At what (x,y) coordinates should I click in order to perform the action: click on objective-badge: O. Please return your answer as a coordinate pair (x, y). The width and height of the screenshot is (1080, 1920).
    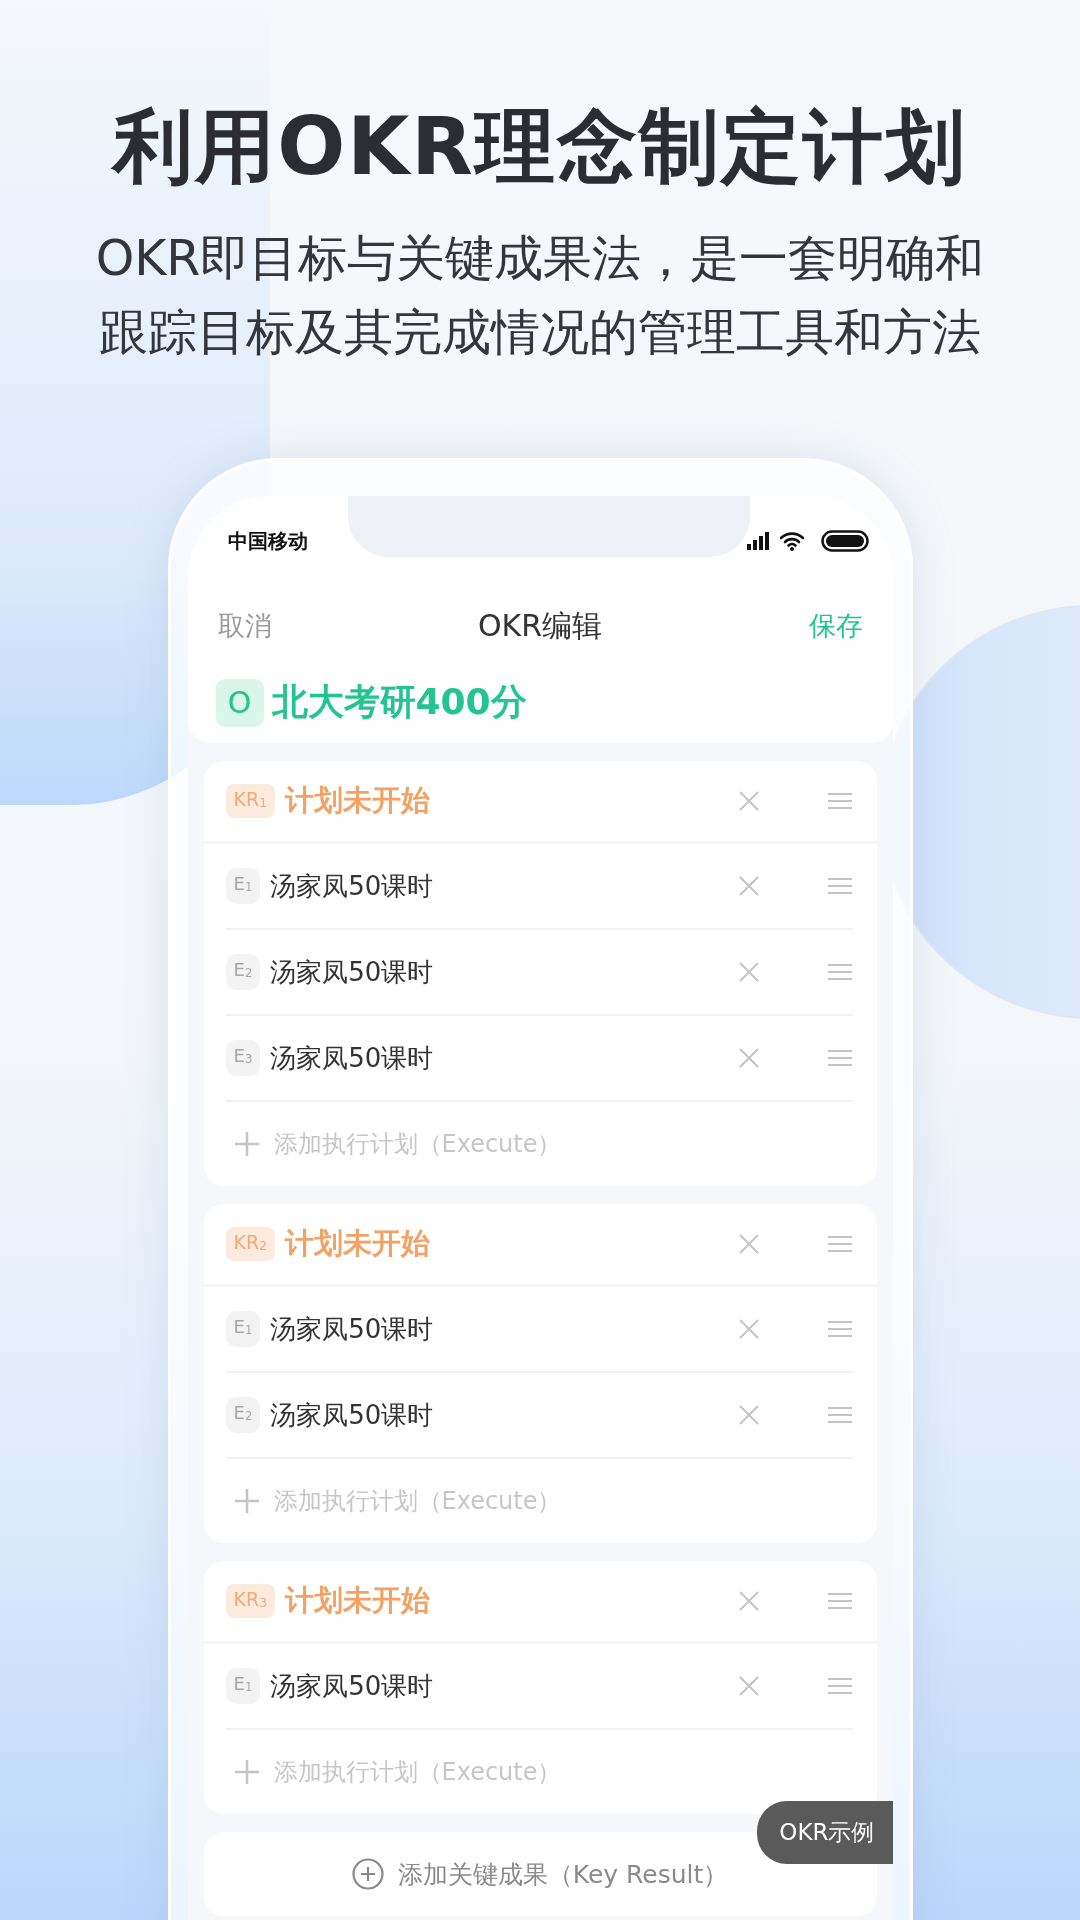
    Looking at the image, I should click on (239, 702).